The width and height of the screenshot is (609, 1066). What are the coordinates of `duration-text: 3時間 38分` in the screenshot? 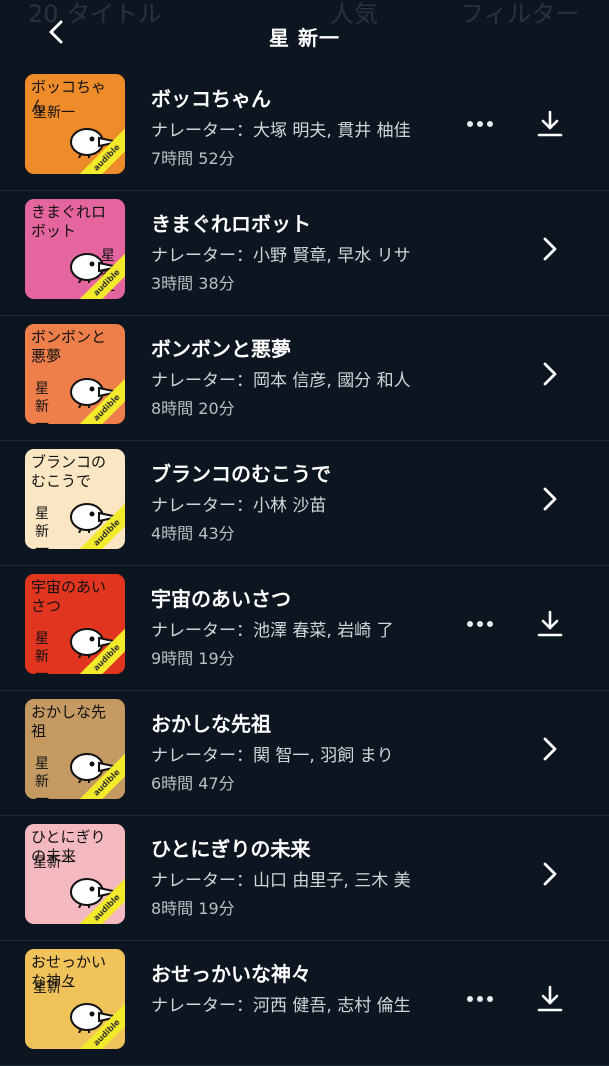 It's located at (193, 283).